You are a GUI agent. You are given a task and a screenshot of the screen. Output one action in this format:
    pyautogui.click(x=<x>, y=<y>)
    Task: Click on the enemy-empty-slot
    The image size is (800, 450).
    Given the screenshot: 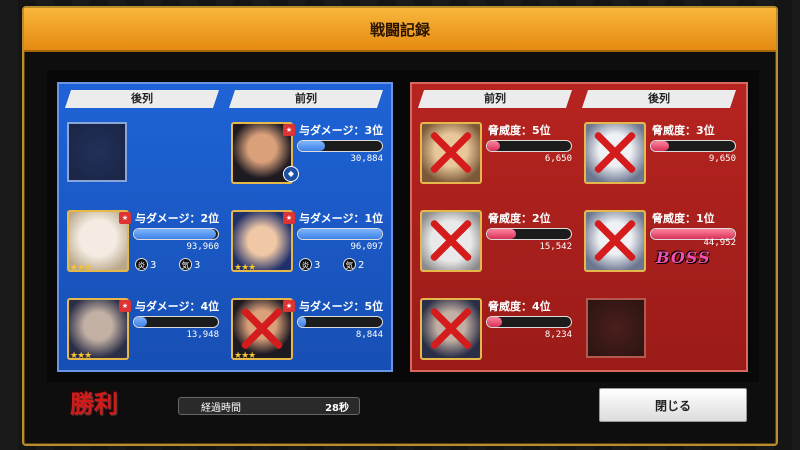 What is the action you would take?
    pyautogui.click(x=616, y=328)
    